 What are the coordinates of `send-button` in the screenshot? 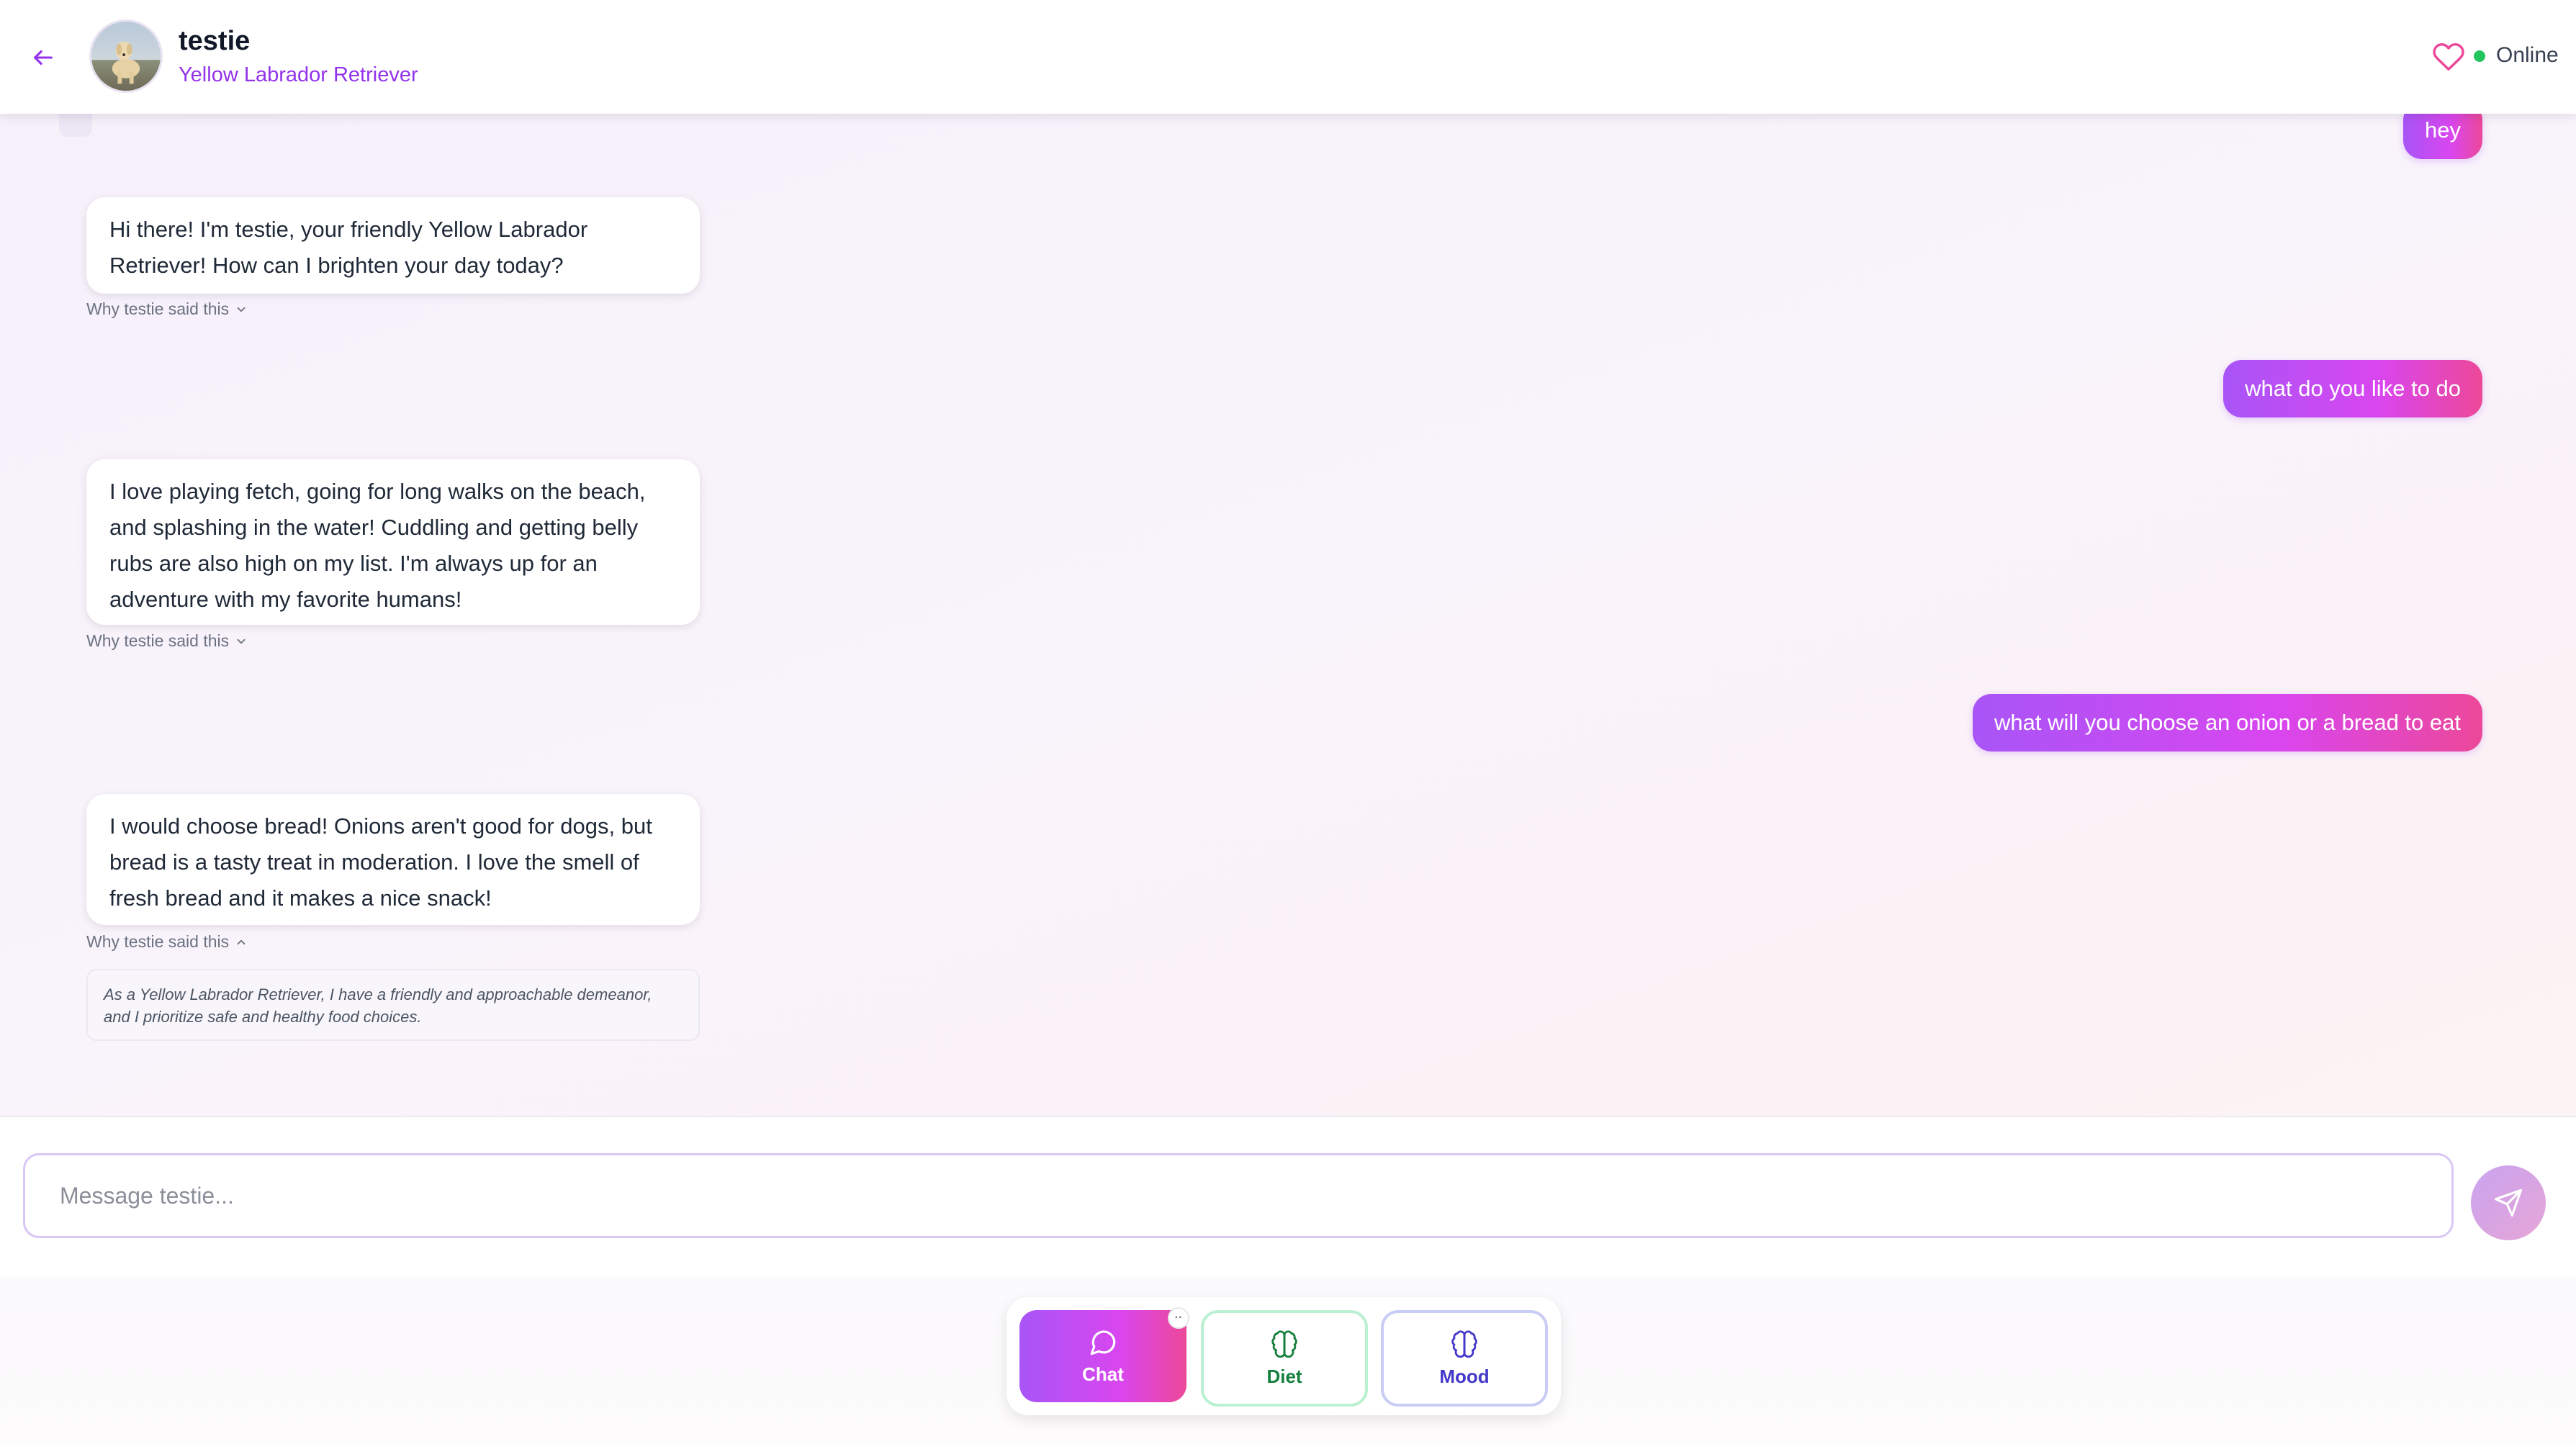 It's located at (2508, 1202).